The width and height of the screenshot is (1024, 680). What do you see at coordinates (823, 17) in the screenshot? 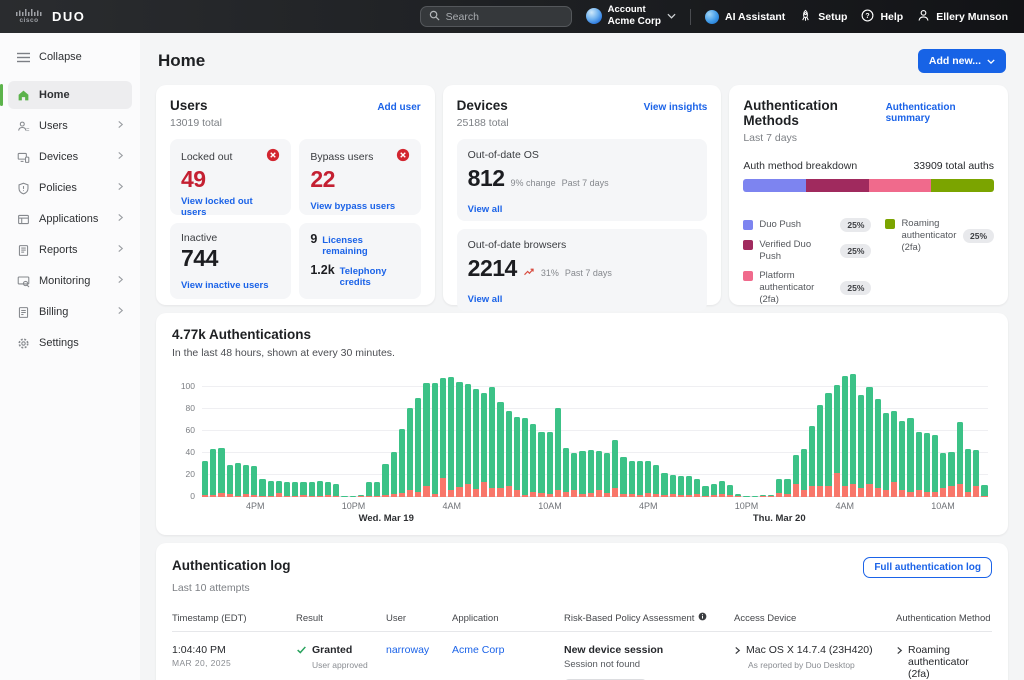
I see `setup-button: Setup` at bounding box center [823, 17].